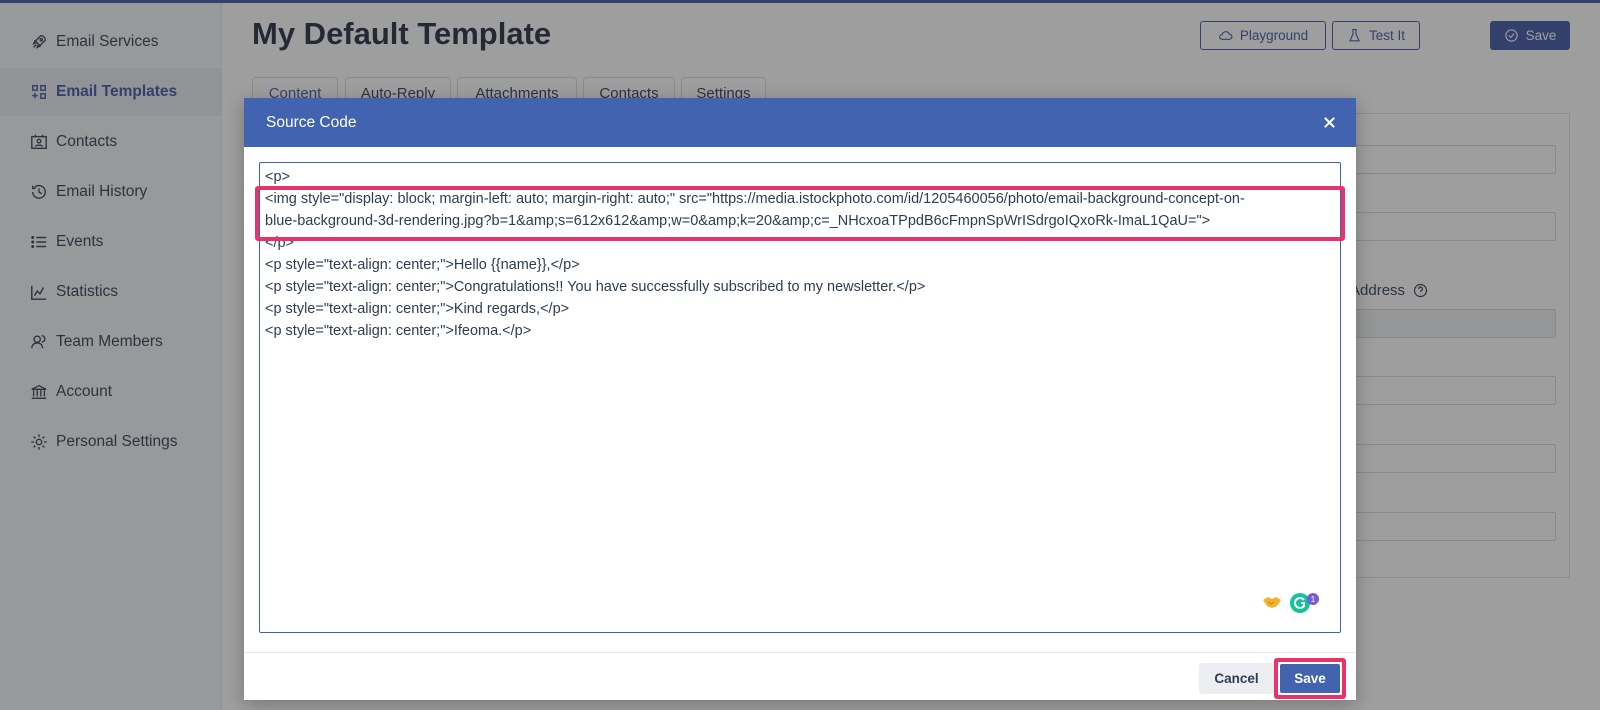  I want to click on dialog-footer: Cancel Save, so click(800, 676).